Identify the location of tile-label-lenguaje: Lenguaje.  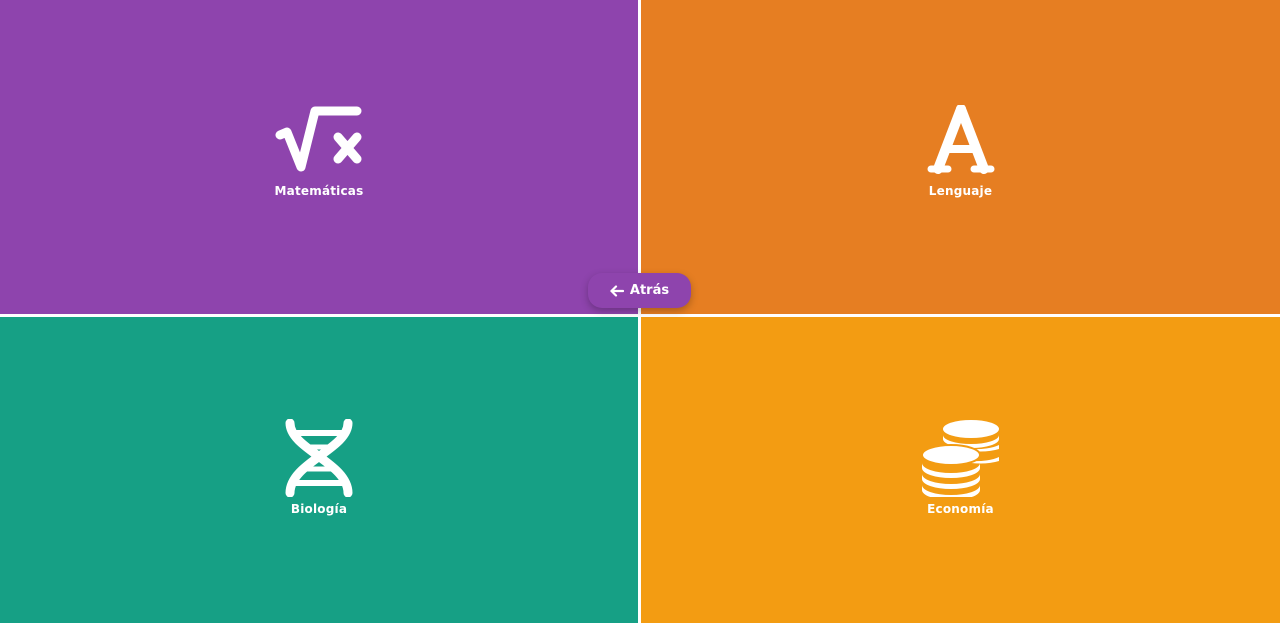
(960, 191).